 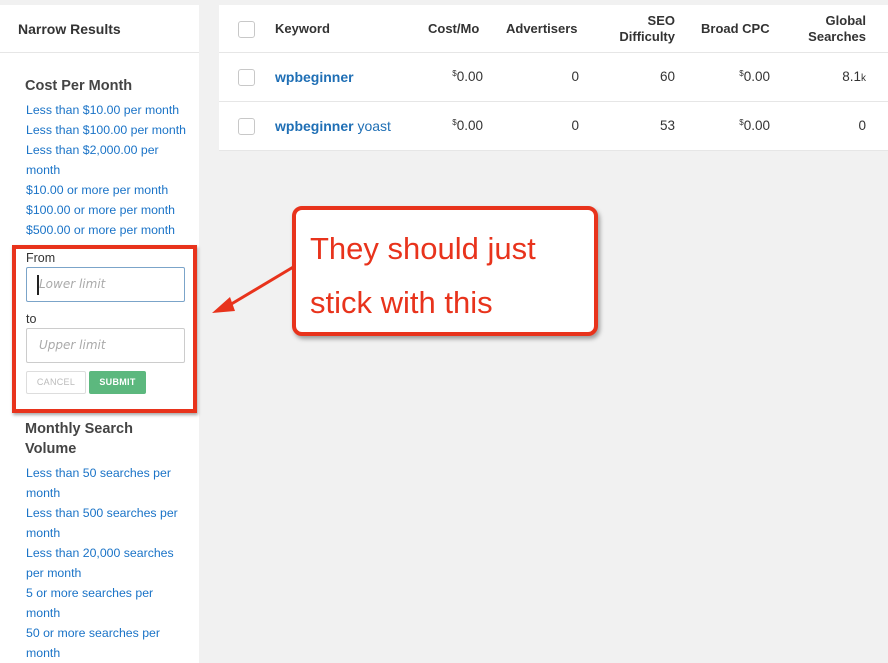 I want to click on volume-link-lt-50-cont: month, so click(x=111, y=493).